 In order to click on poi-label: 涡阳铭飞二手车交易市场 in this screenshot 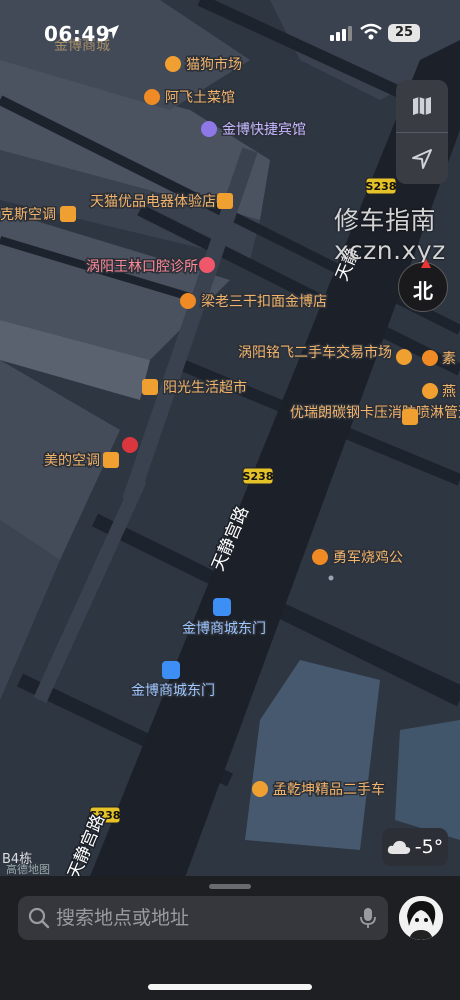, I will do `click(315, 352)`.